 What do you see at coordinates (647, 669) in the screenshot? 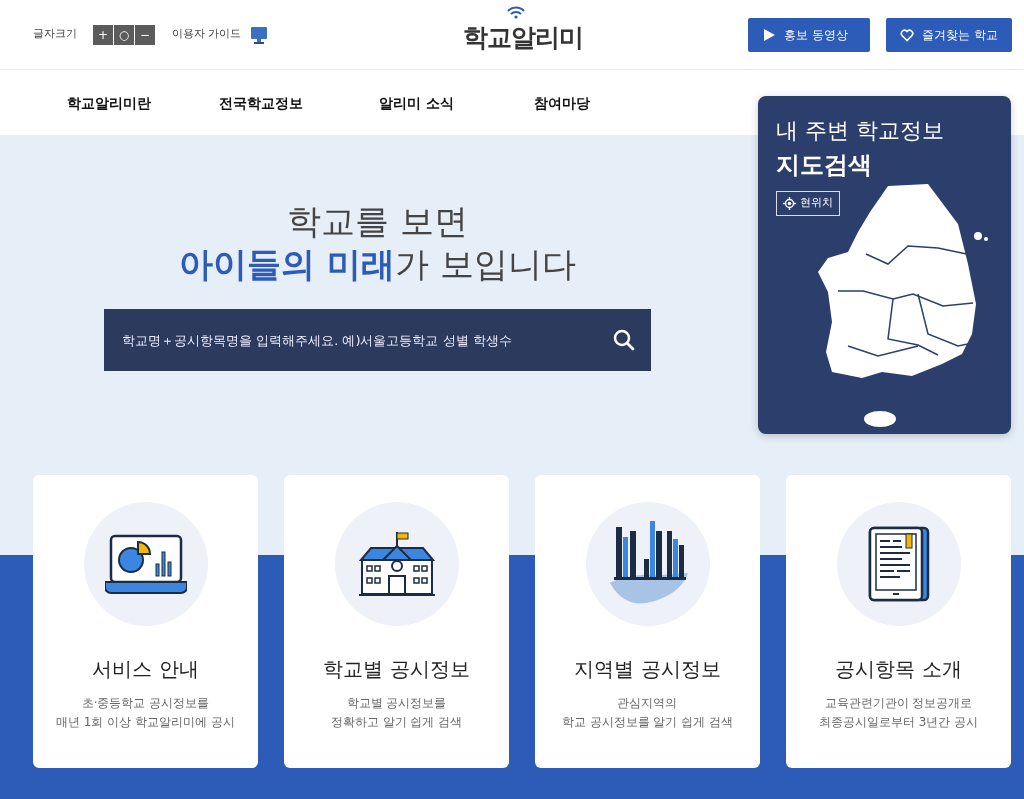
I see `card-title: 지역별 공시정보` at bounding box center [647, 669].